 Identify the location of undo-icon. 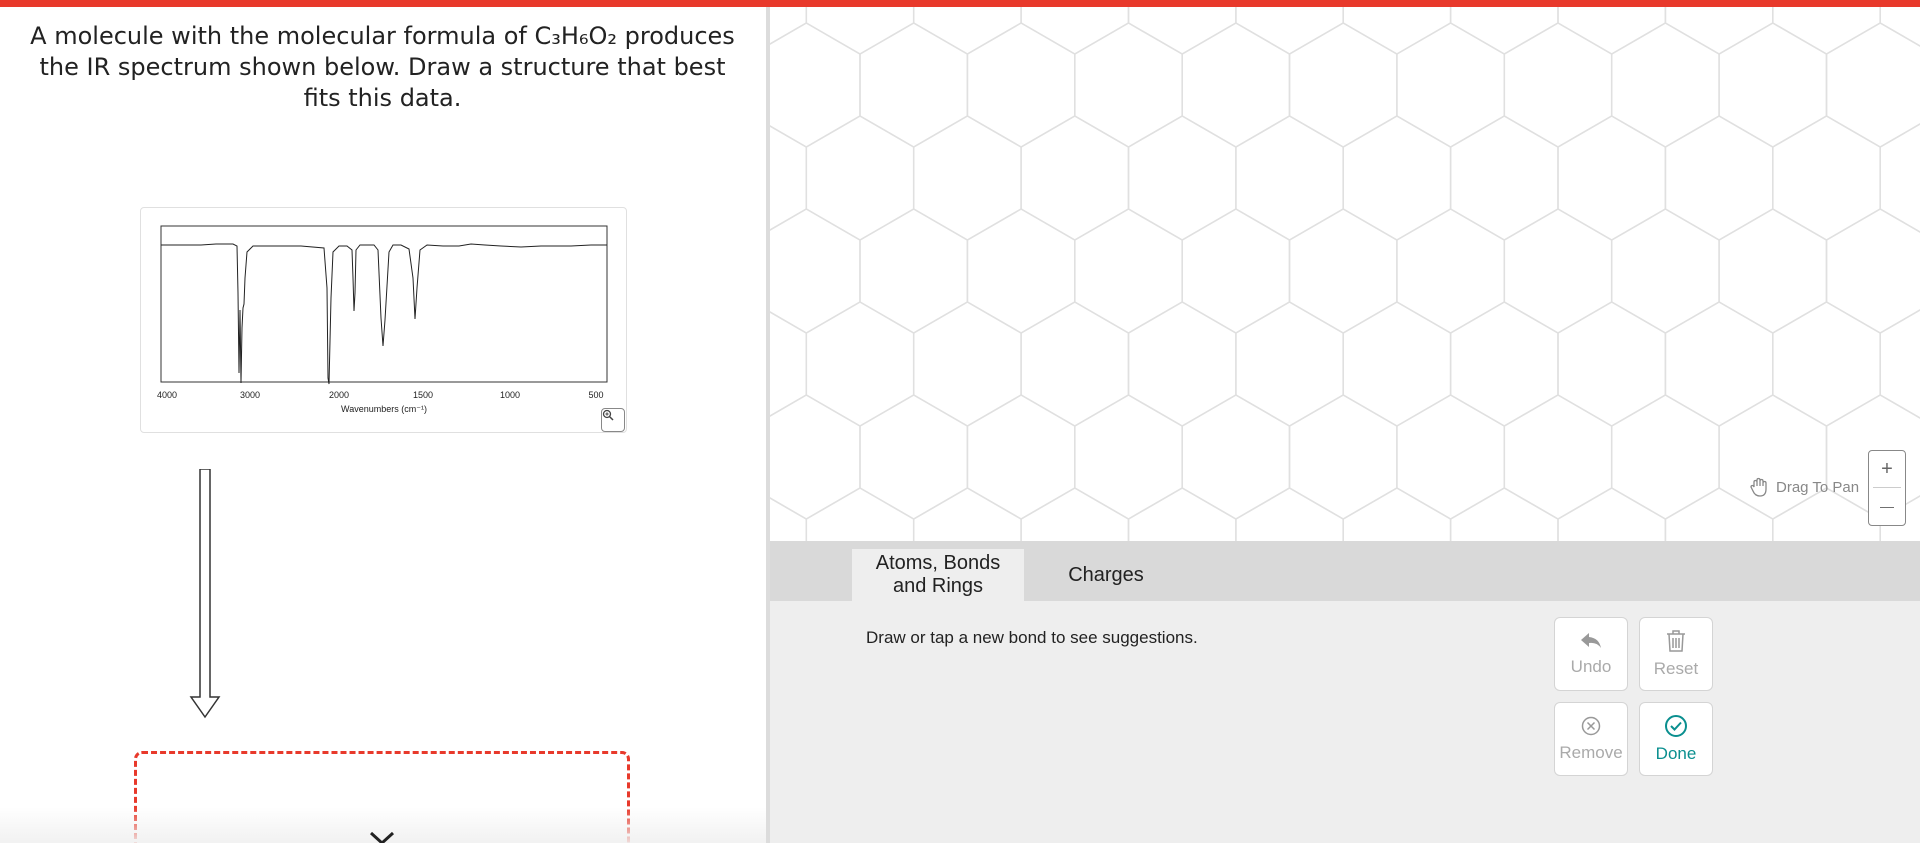
(1591, 640).